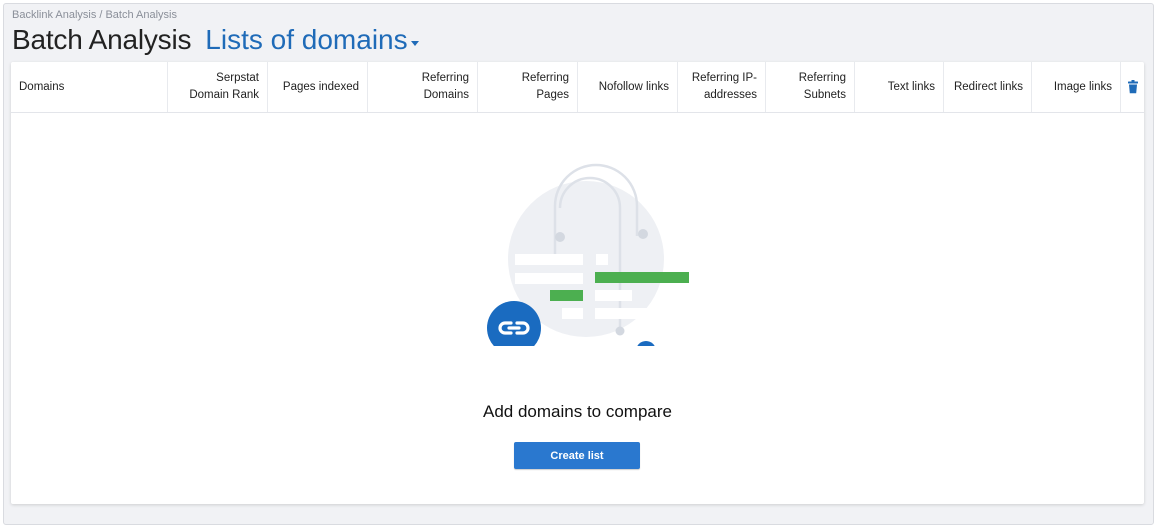  What do you see at coordinates (423, 87) in the screenshot?
I see `column-header-referring-domains: Referring Domains` at bounding box center [423, 87].